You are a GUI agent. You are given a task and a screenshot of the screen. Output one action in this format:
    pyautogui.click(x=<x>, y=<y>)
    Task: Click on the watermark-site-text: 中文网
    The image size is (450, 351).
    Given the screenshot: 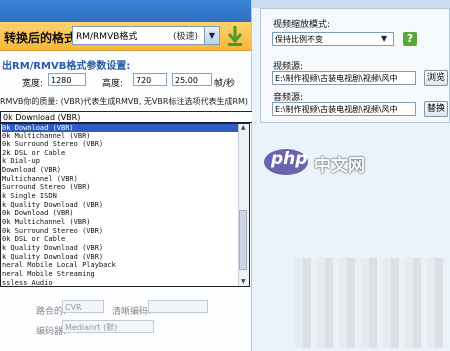 What is the action you would take?
    pyautogui.click(x=339, y=166)
    